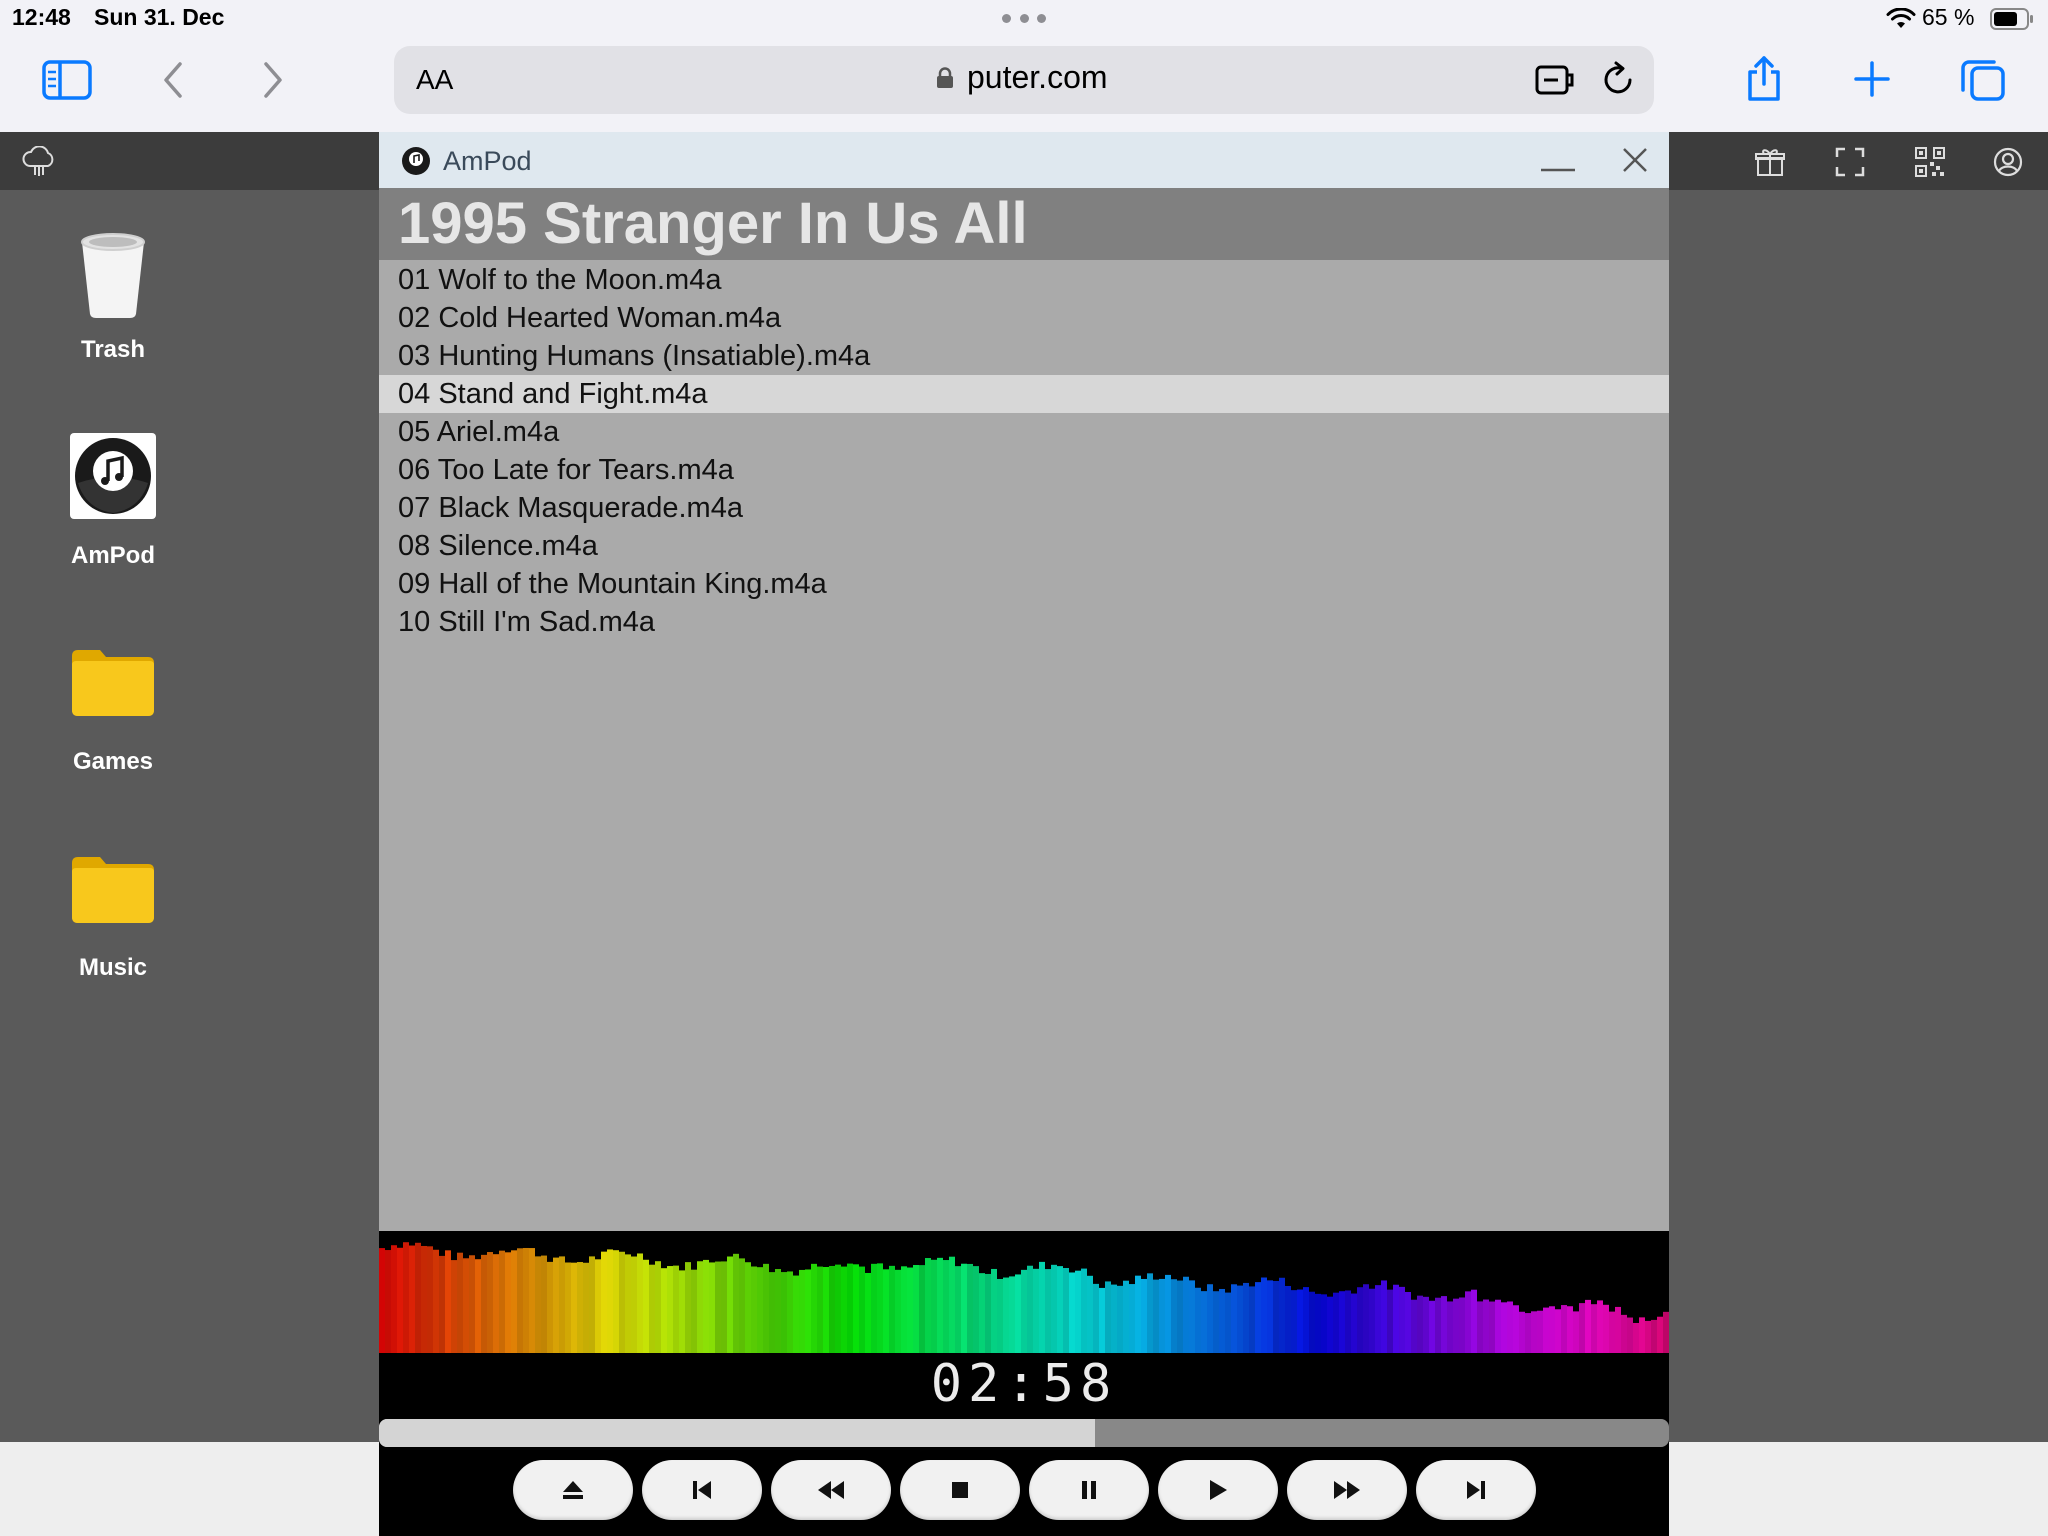 The height and width of the screenshot is (1536, 2048). What do you see at coordinates (1024, 470) in the screenshot?
I see `track-item: 06 Too Late for Tears.m4a` at bounding box center [1024, 470].